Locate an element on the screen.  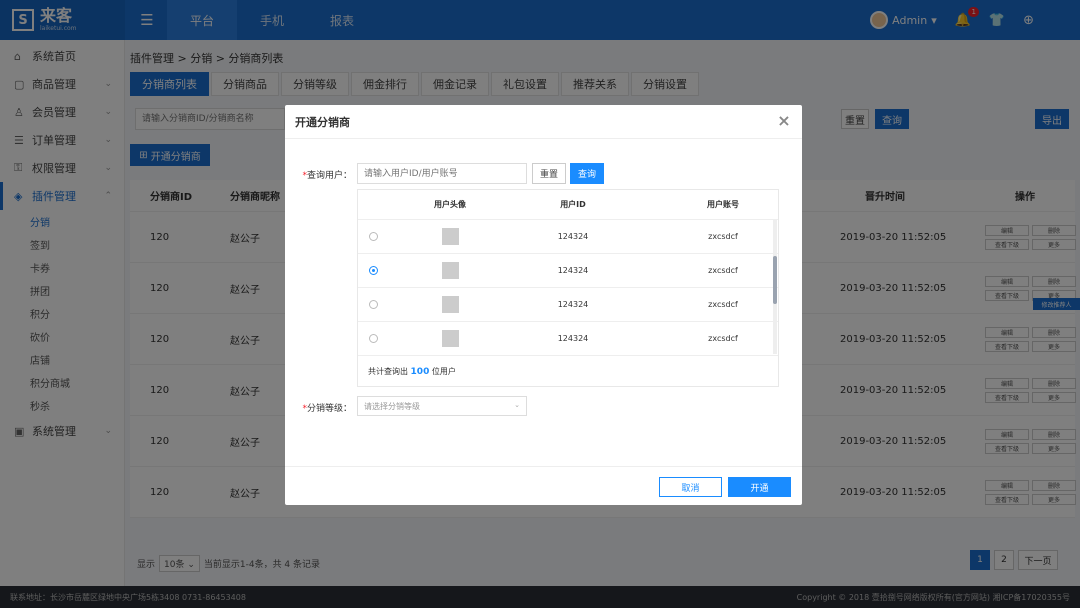
user-search-input is located at coordinates (442, 173).